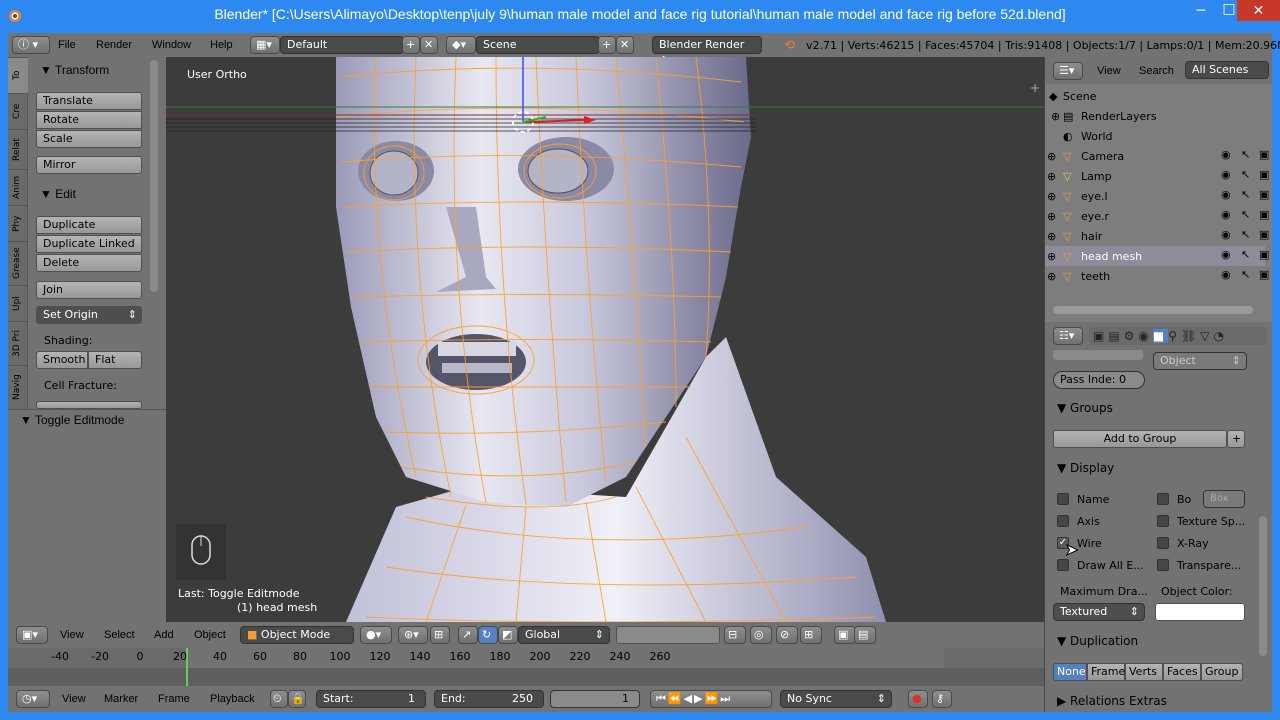  Describe the element at coordinates (1035, 88) in the screenshot. I see `viewport-corner-plus-icon: +` at that location.